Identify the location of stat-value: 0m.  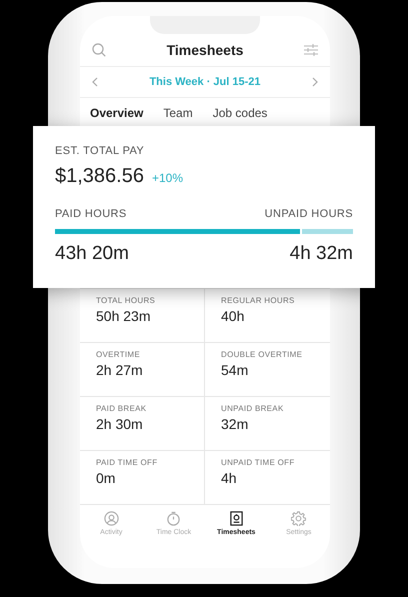
(106, 478).